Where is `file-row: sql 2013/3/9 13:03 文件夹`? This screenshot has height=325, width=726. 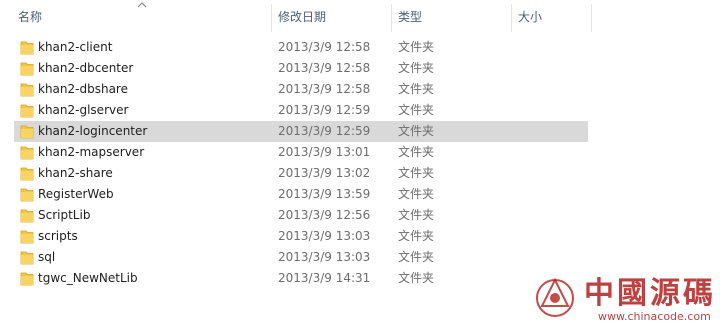
file-row: sql 2013/3/9 13:03 文件夹 is located at coordinates (301, 257).